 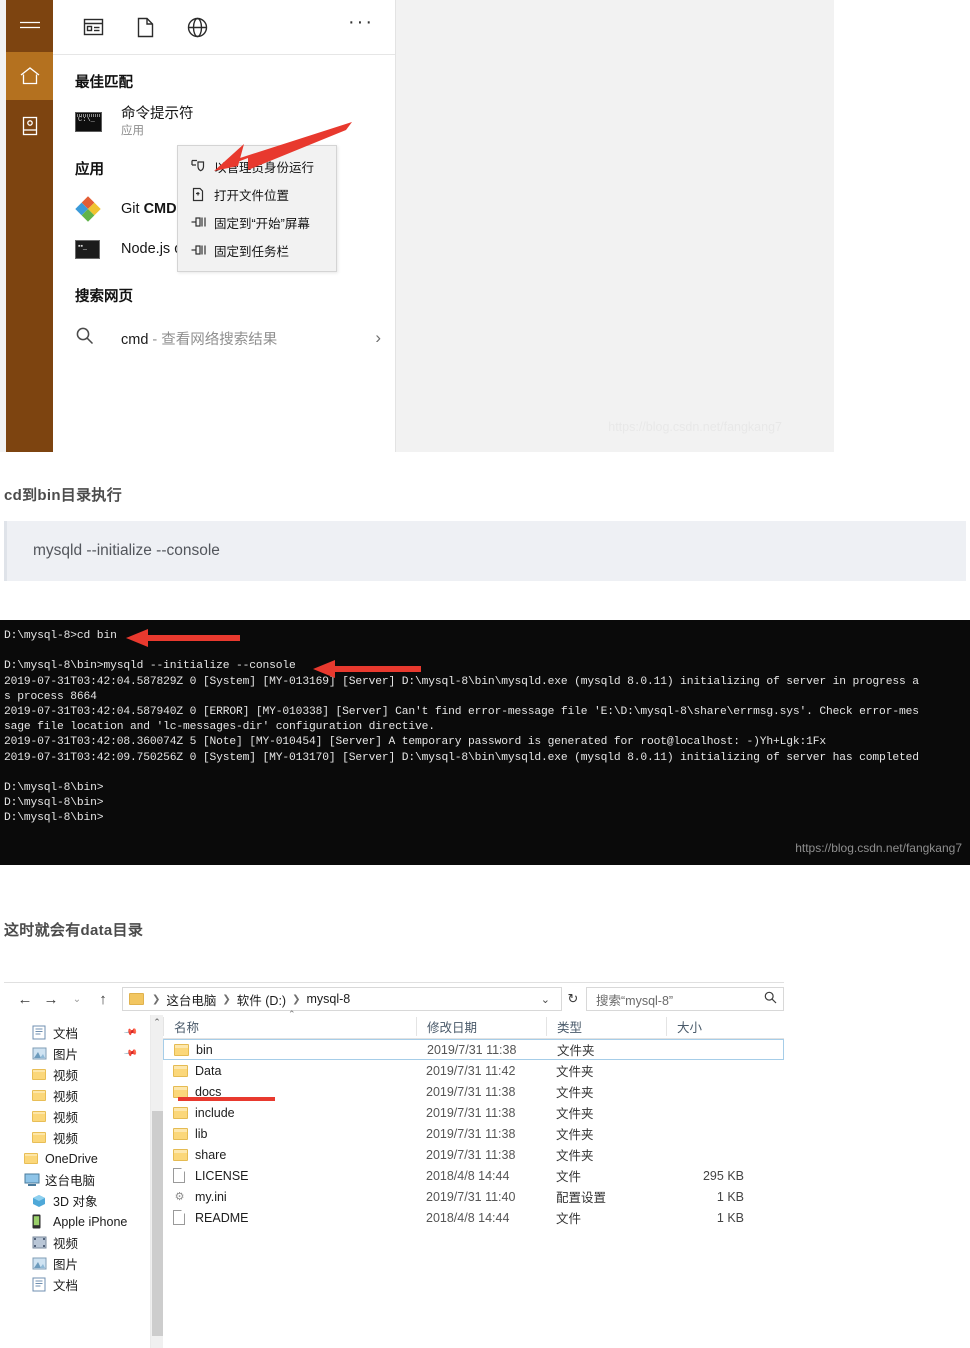 I want to click on 3d-objects-icon, so click(x=42, y=1201).